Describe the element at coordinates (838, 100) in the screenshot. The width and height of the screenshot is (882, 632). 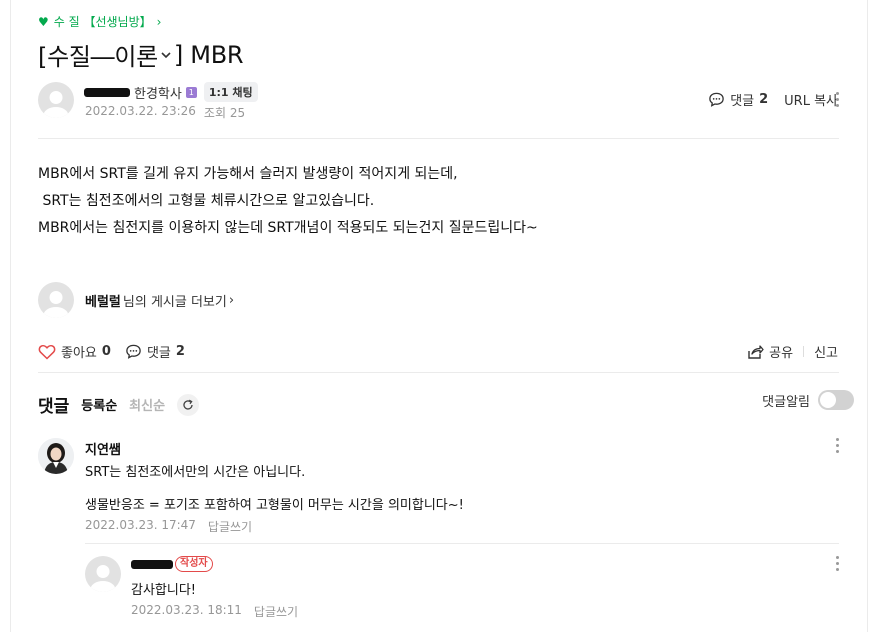
I see `post-more-icon` at that location.